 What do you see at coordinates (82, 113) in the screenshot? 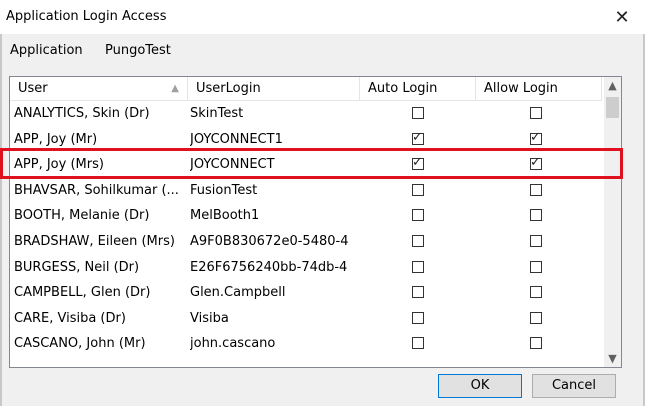
I see `user-cell: ANALYTICS, Skin (Dr)` at bounding box center [82, 113].